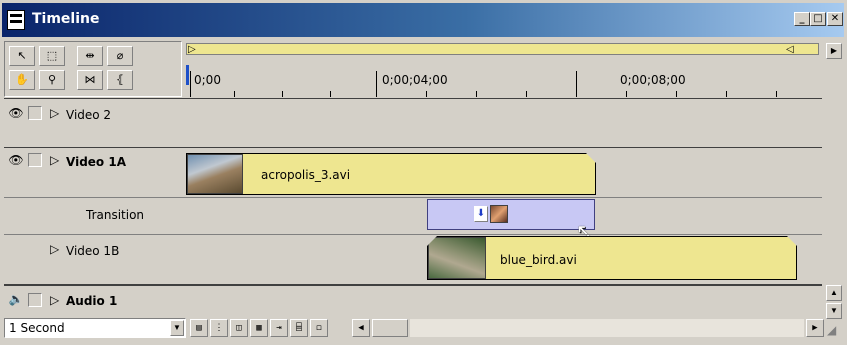  Describe the element at coordinates (499, 214) in the screenshot. I see `transition-thumbnail-icon` at that location.